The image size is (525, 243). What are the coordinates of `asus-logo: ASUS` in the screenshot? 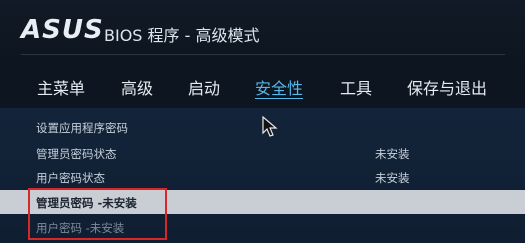 It's located at (62, 30).